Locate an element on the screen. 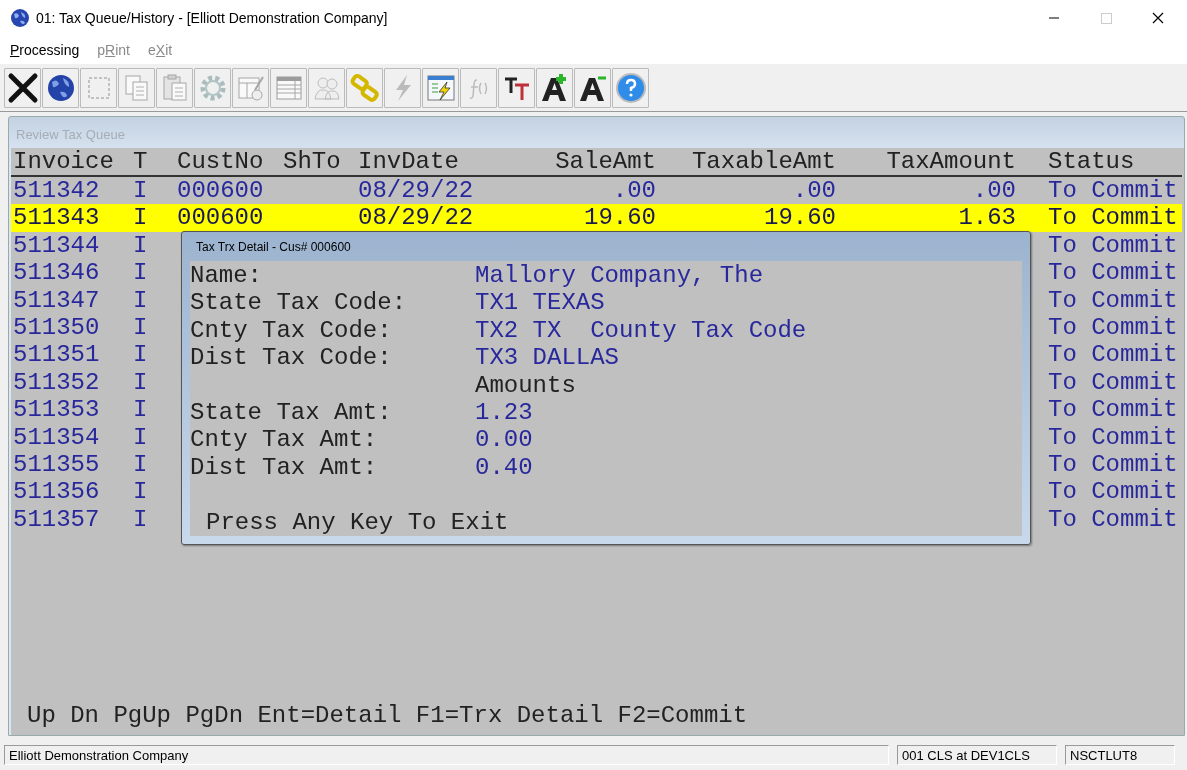 The height and width of the screenshot is (770, 1187). field-label: Name: is located at coordinates (226, 276).